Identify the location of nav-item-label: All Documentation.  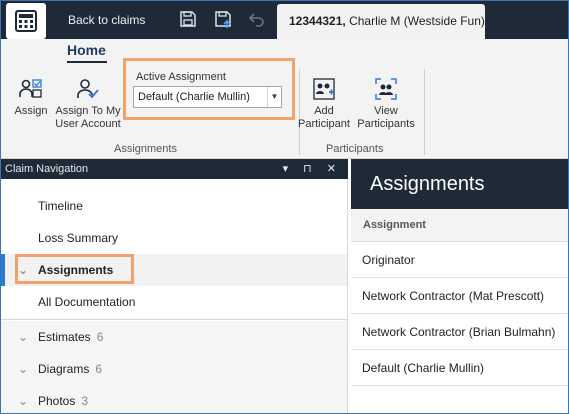
(87, 302).